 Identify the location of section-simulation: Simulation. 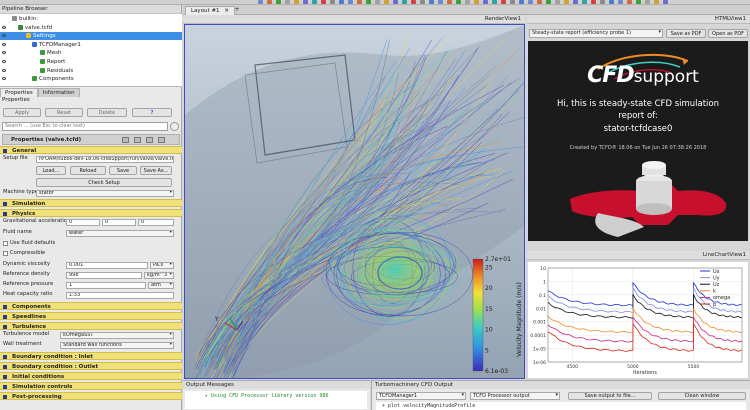
(91, 203).